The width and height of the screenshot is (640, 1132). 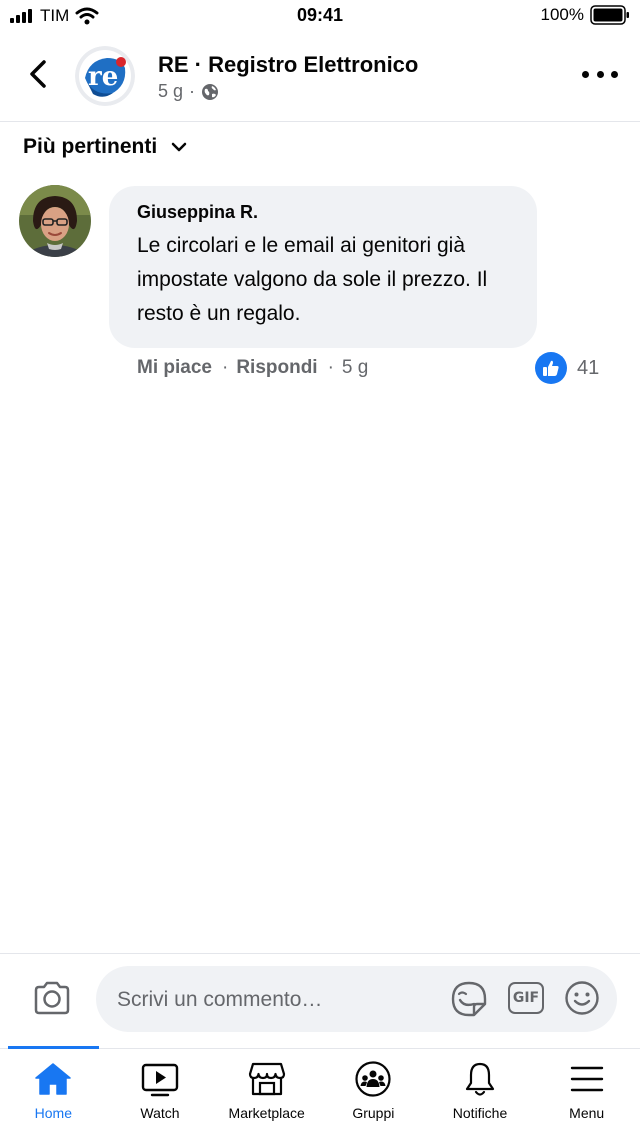 What do you see at coordinates (288, 65) in the screenshot?
I see `page-name: RE · Registro Elettronico` at bounding box center [288, 65].